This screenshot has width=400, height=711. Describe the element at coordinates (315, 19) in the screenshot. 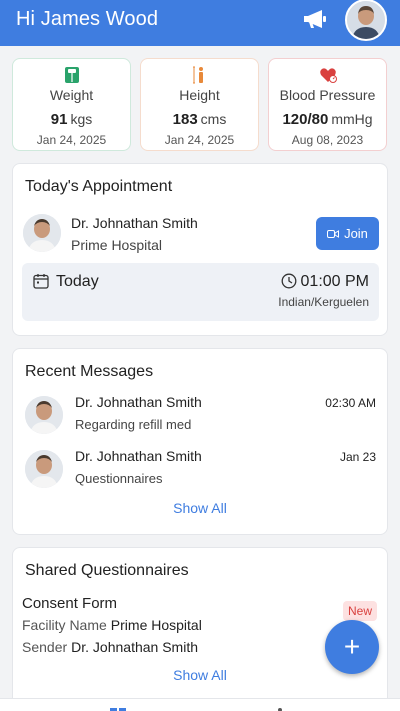

I see `megaphone-icon` at that location.